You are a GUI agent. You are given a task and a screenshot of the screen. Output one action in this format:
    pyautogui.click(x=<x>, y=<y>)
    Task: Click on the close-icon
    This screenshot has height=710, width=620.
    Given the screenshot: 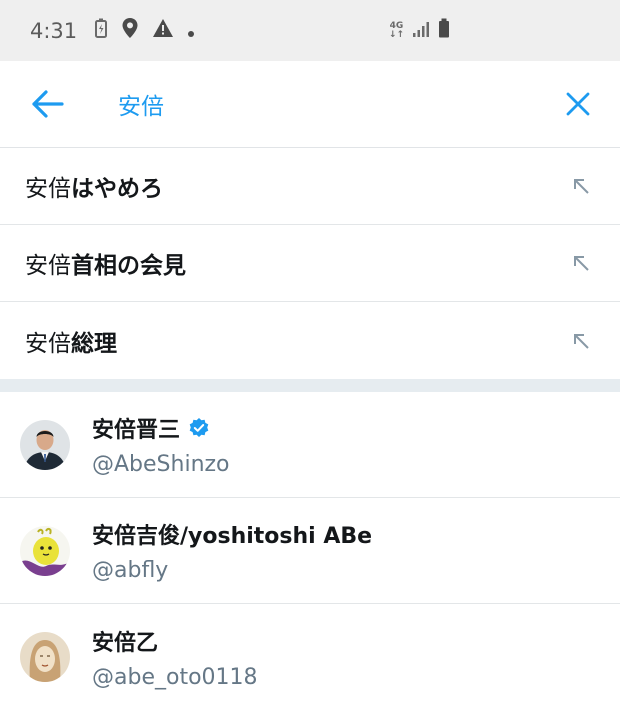 What is the action you would take?
    pyautogui.click(x=578, y=104)
    